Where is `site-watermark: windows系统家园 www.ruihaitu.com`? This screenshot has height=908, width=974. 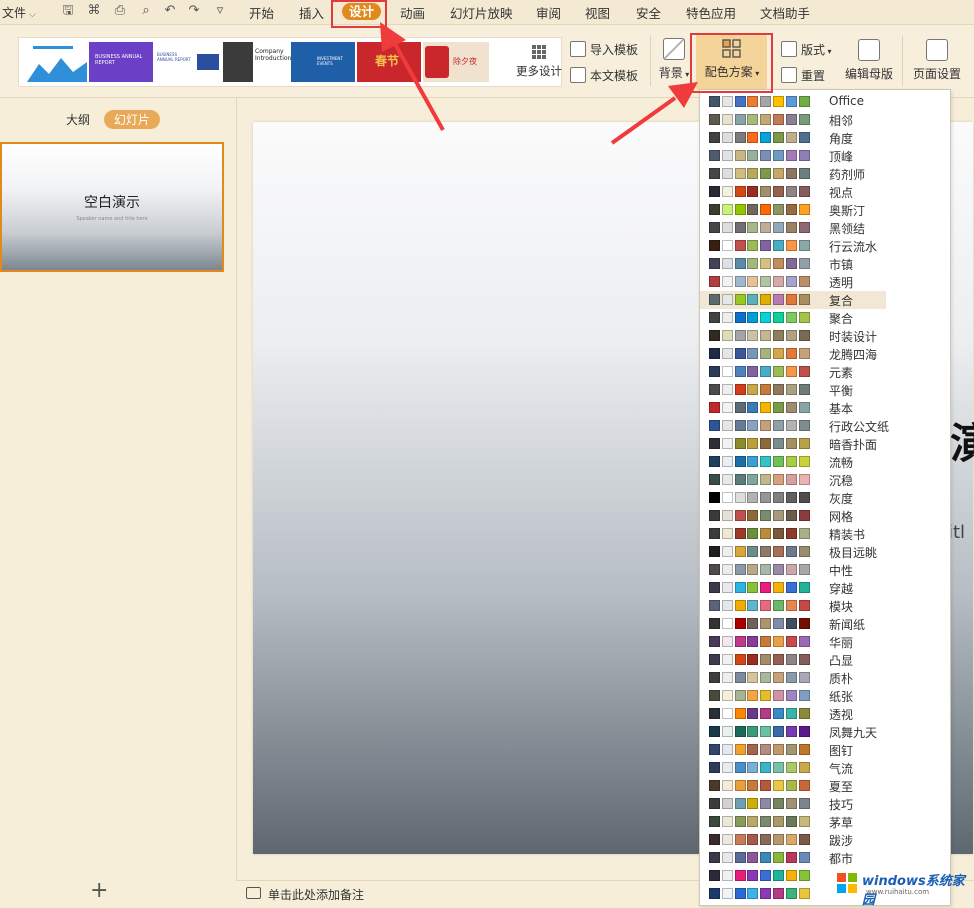
site-watermark: windows系统家园 www.ruihaitu.com is located at coordinates (898, 887).